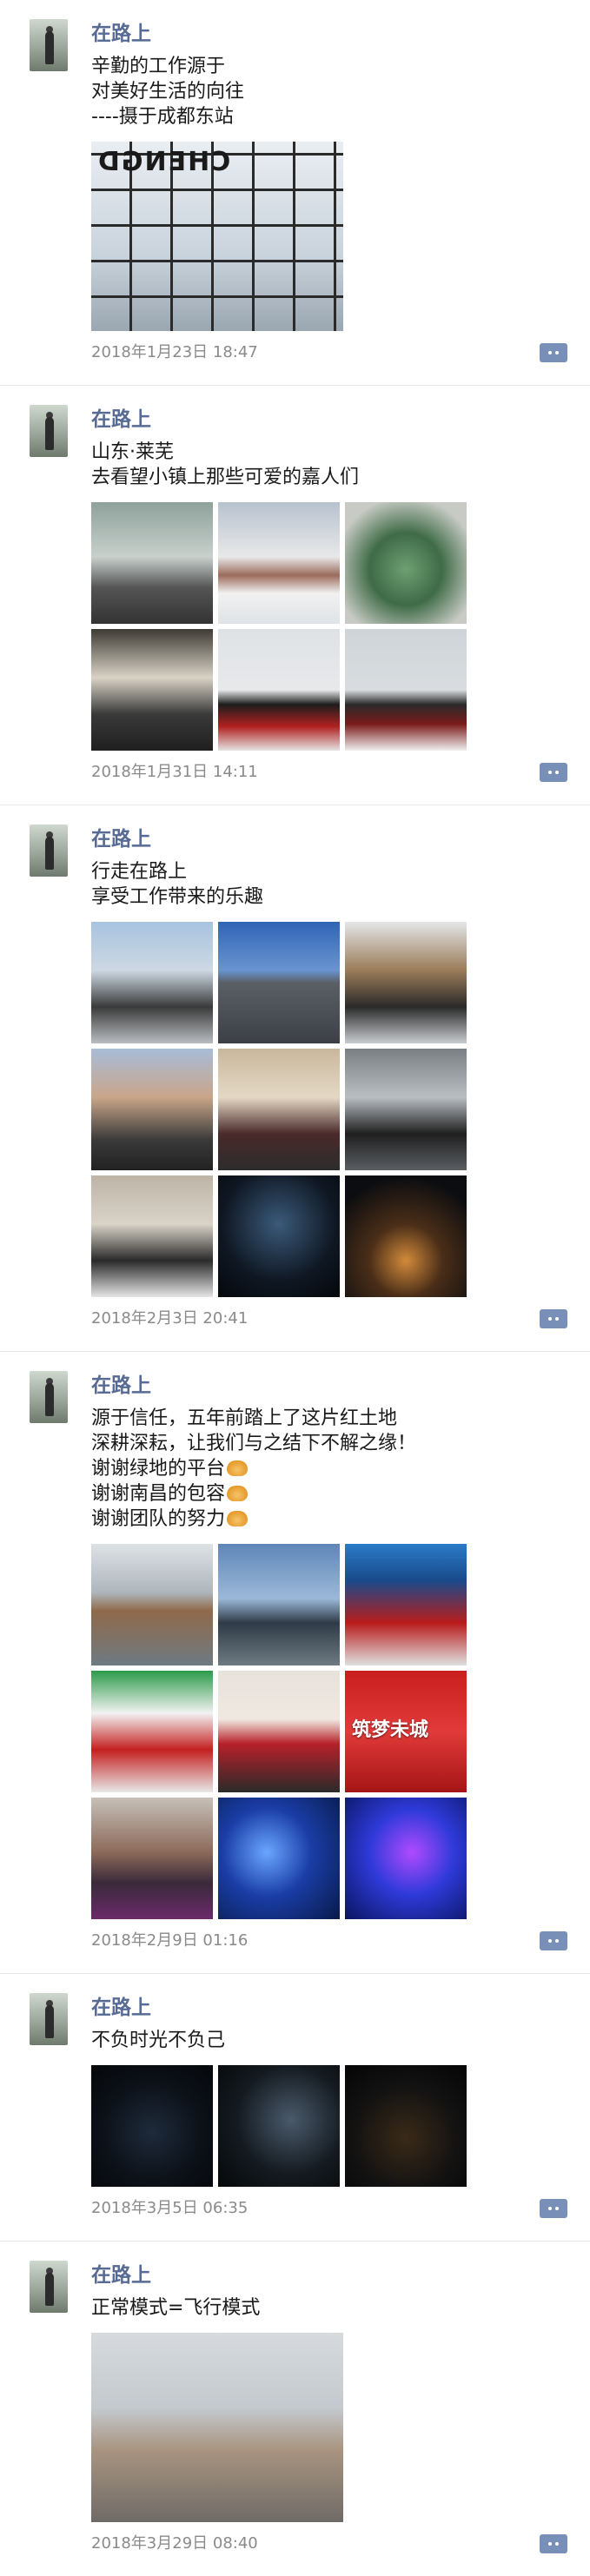 The width and height of the screenshot is (590, 2576). Describe the element at coordinates (332, 772) in the screenshot. I see `post-footer: 2018年1月31日 14:11` at that location.